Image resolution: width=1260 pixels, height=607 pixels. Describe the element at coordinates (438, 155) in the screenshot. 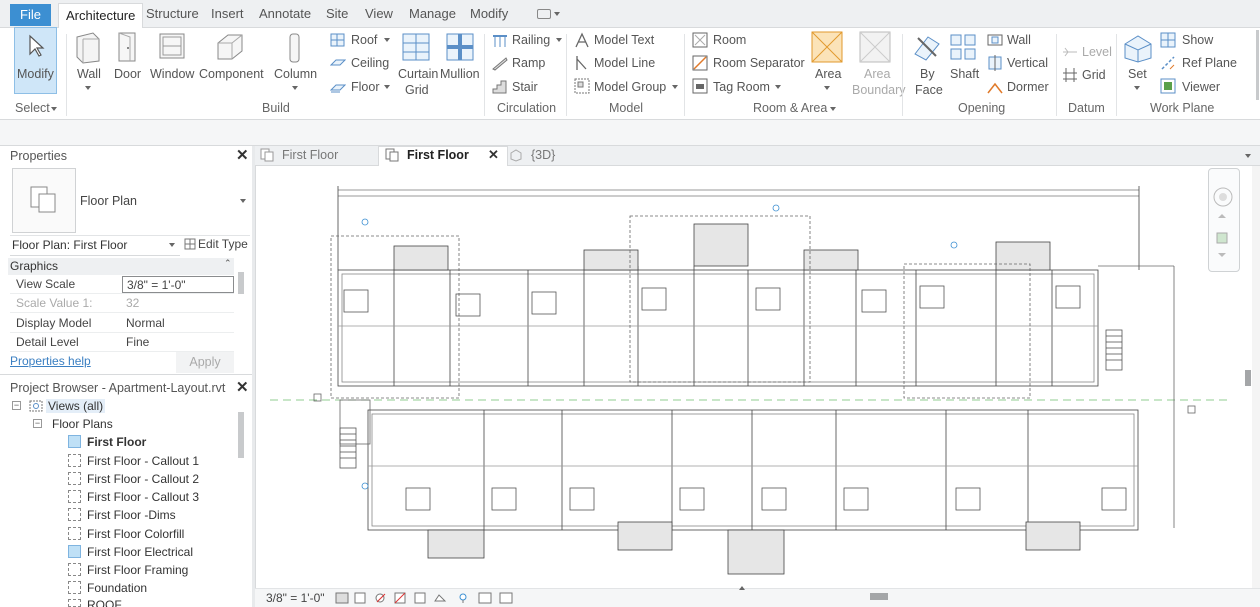

I see `view-tab-first-floor-active: First Floor` at that location.